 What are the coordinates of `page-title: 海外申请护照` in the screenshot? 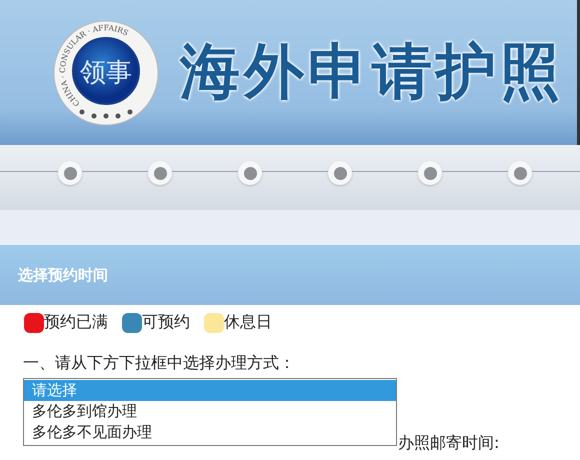 It's located at (372, 72).